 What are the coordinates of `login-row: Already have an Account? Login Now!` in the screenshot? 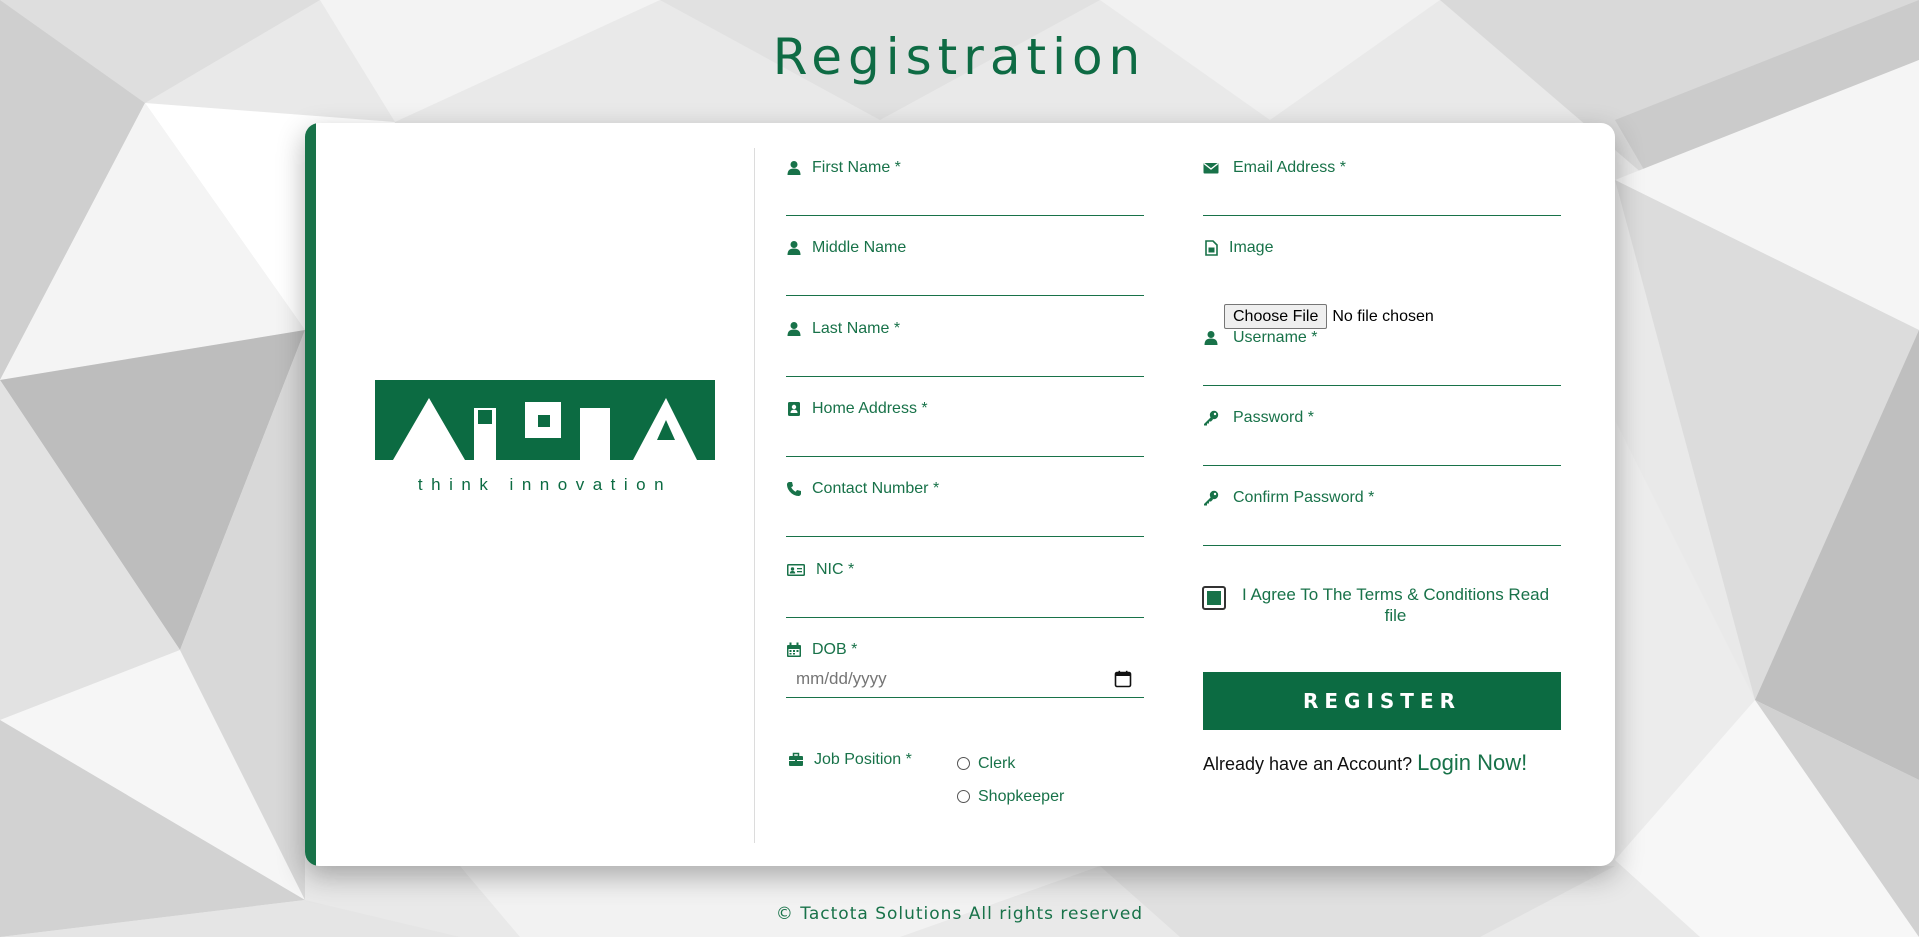 It's located at (1365, 763).